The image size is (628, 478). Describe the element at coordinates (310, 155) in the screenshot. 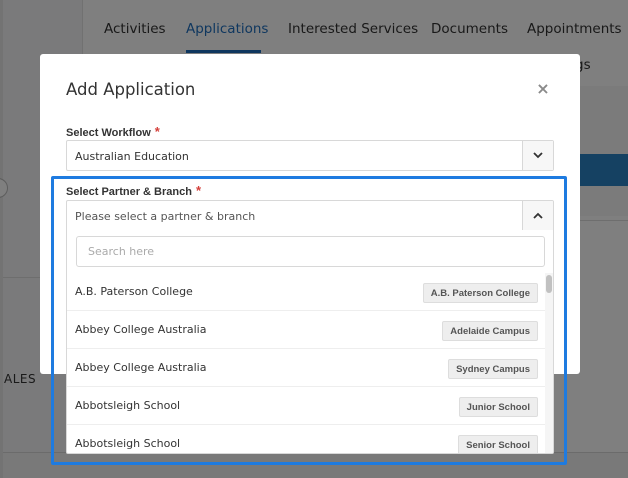

I see `workflow-select: Australian Education` at that location.